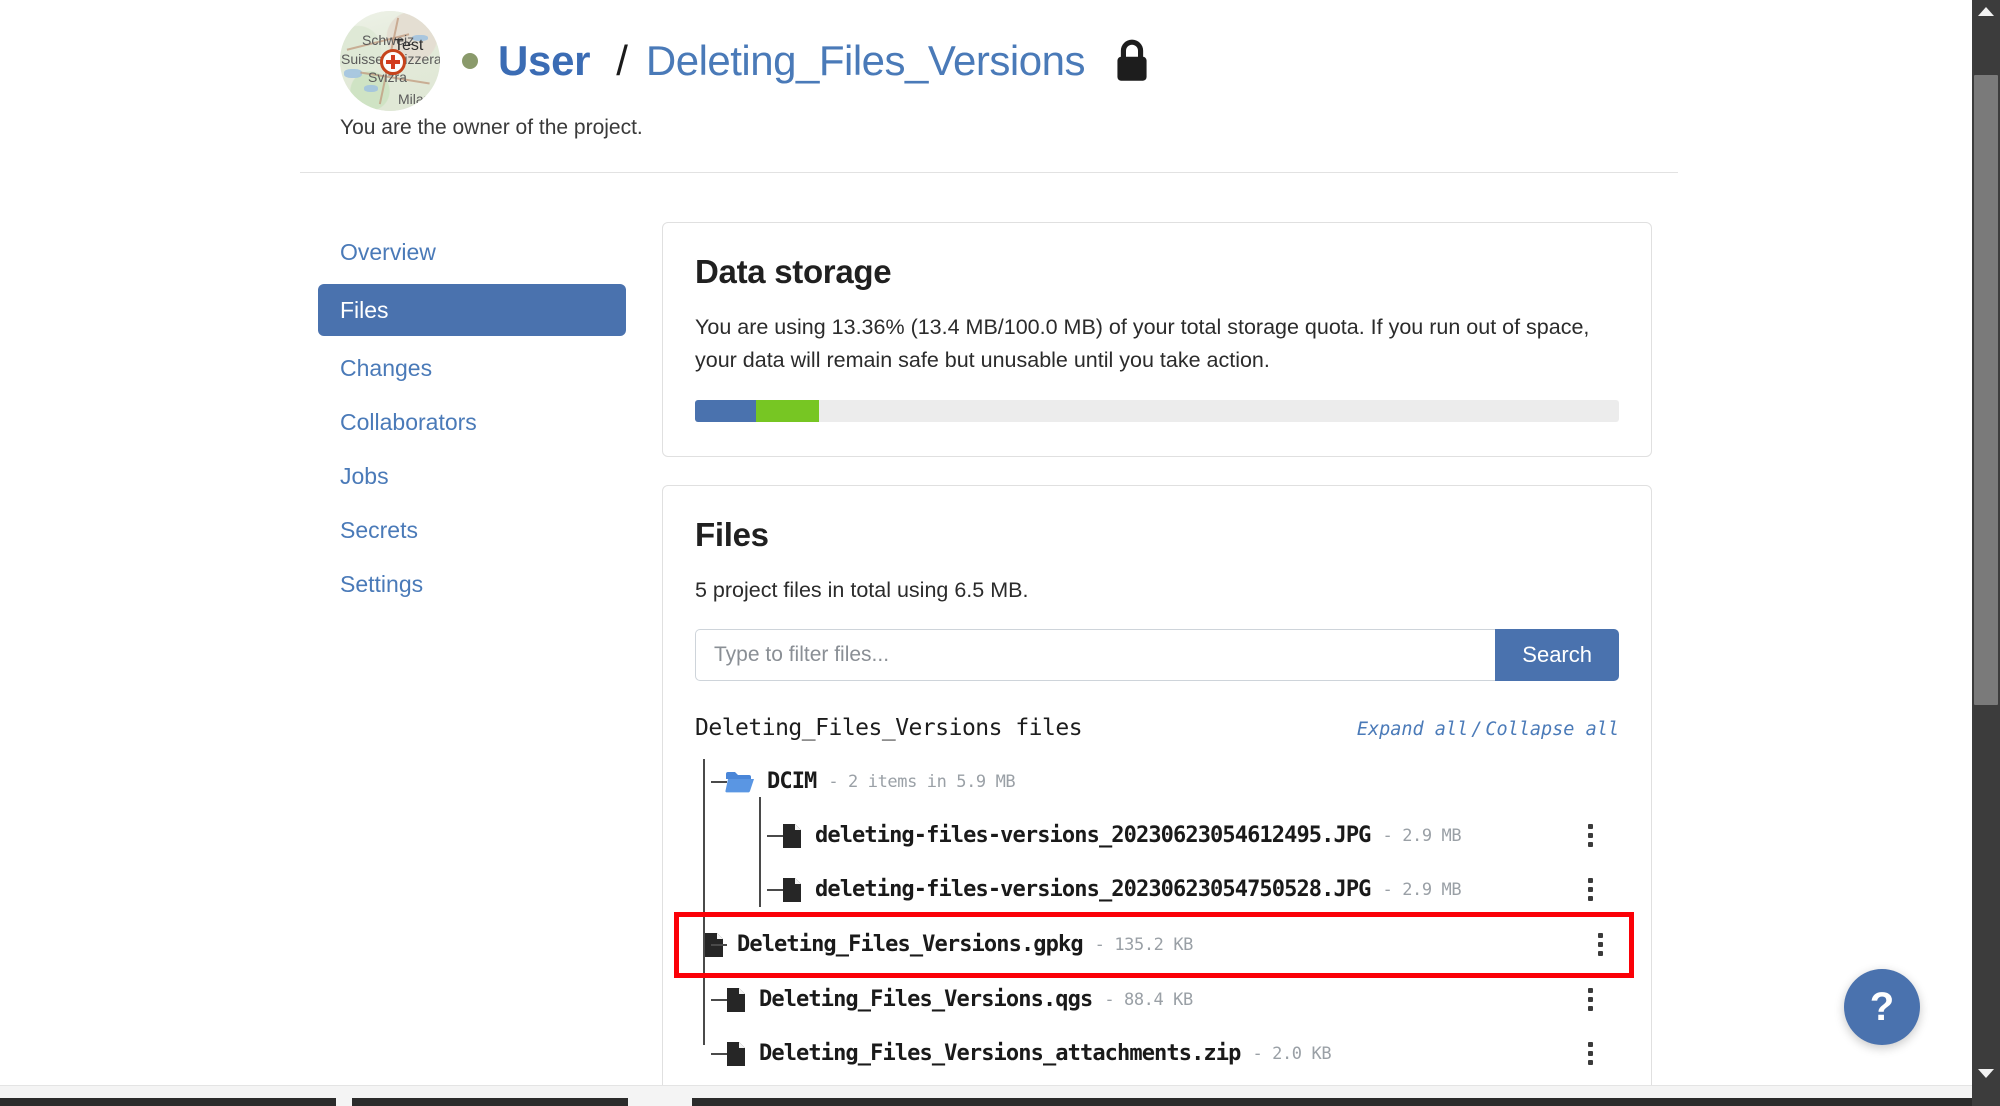 This screenshot has height=1106, width=2000. I want to click on sidebar-item-label: Collaborators, so click(408, 421).